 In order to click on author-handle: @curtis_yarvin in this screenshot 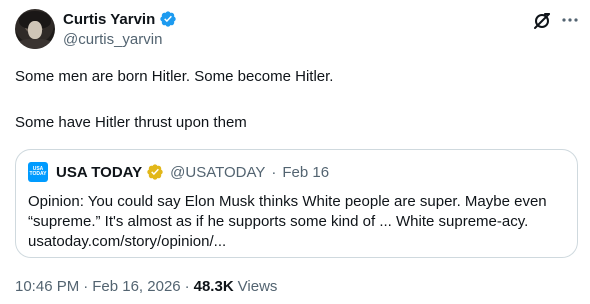, I will do `click(112, 39)`.